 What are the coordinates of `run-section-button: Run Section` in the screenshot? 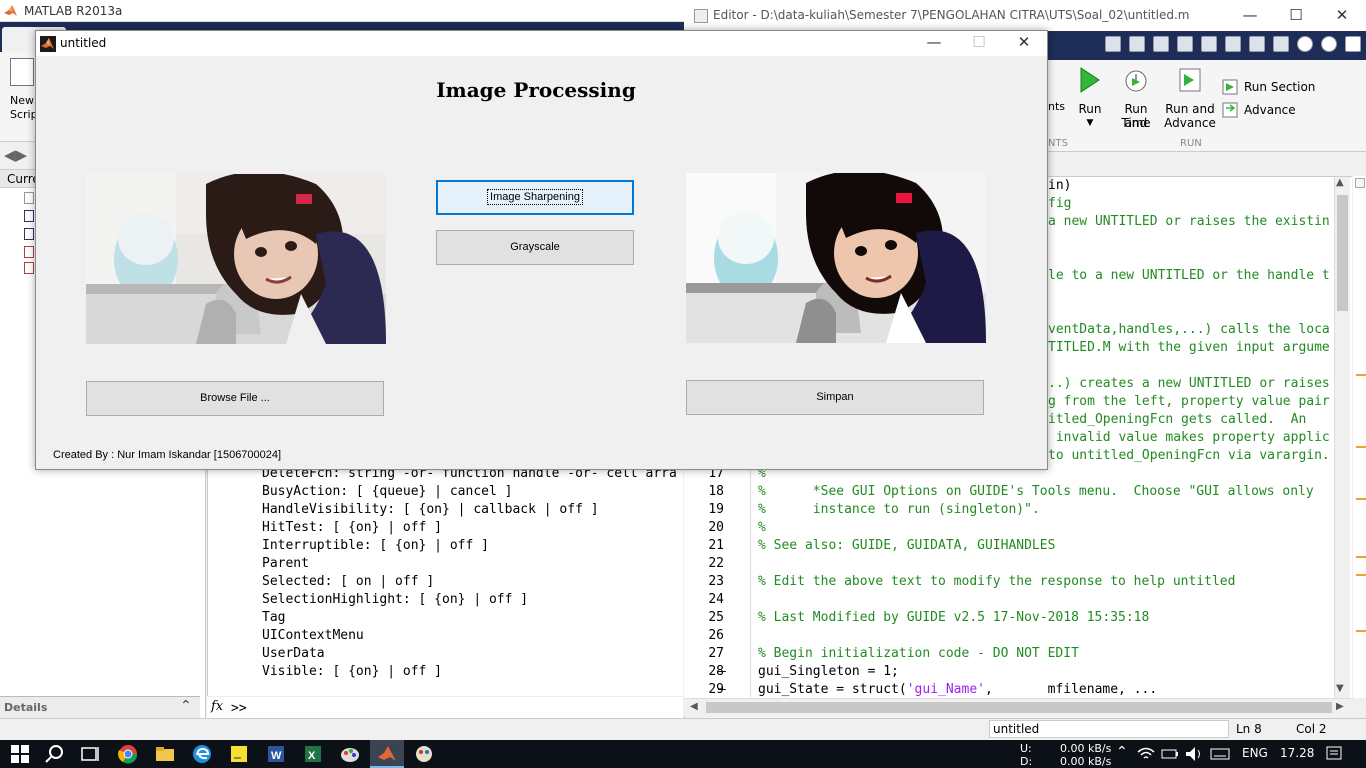 It's located at (1268, 87).